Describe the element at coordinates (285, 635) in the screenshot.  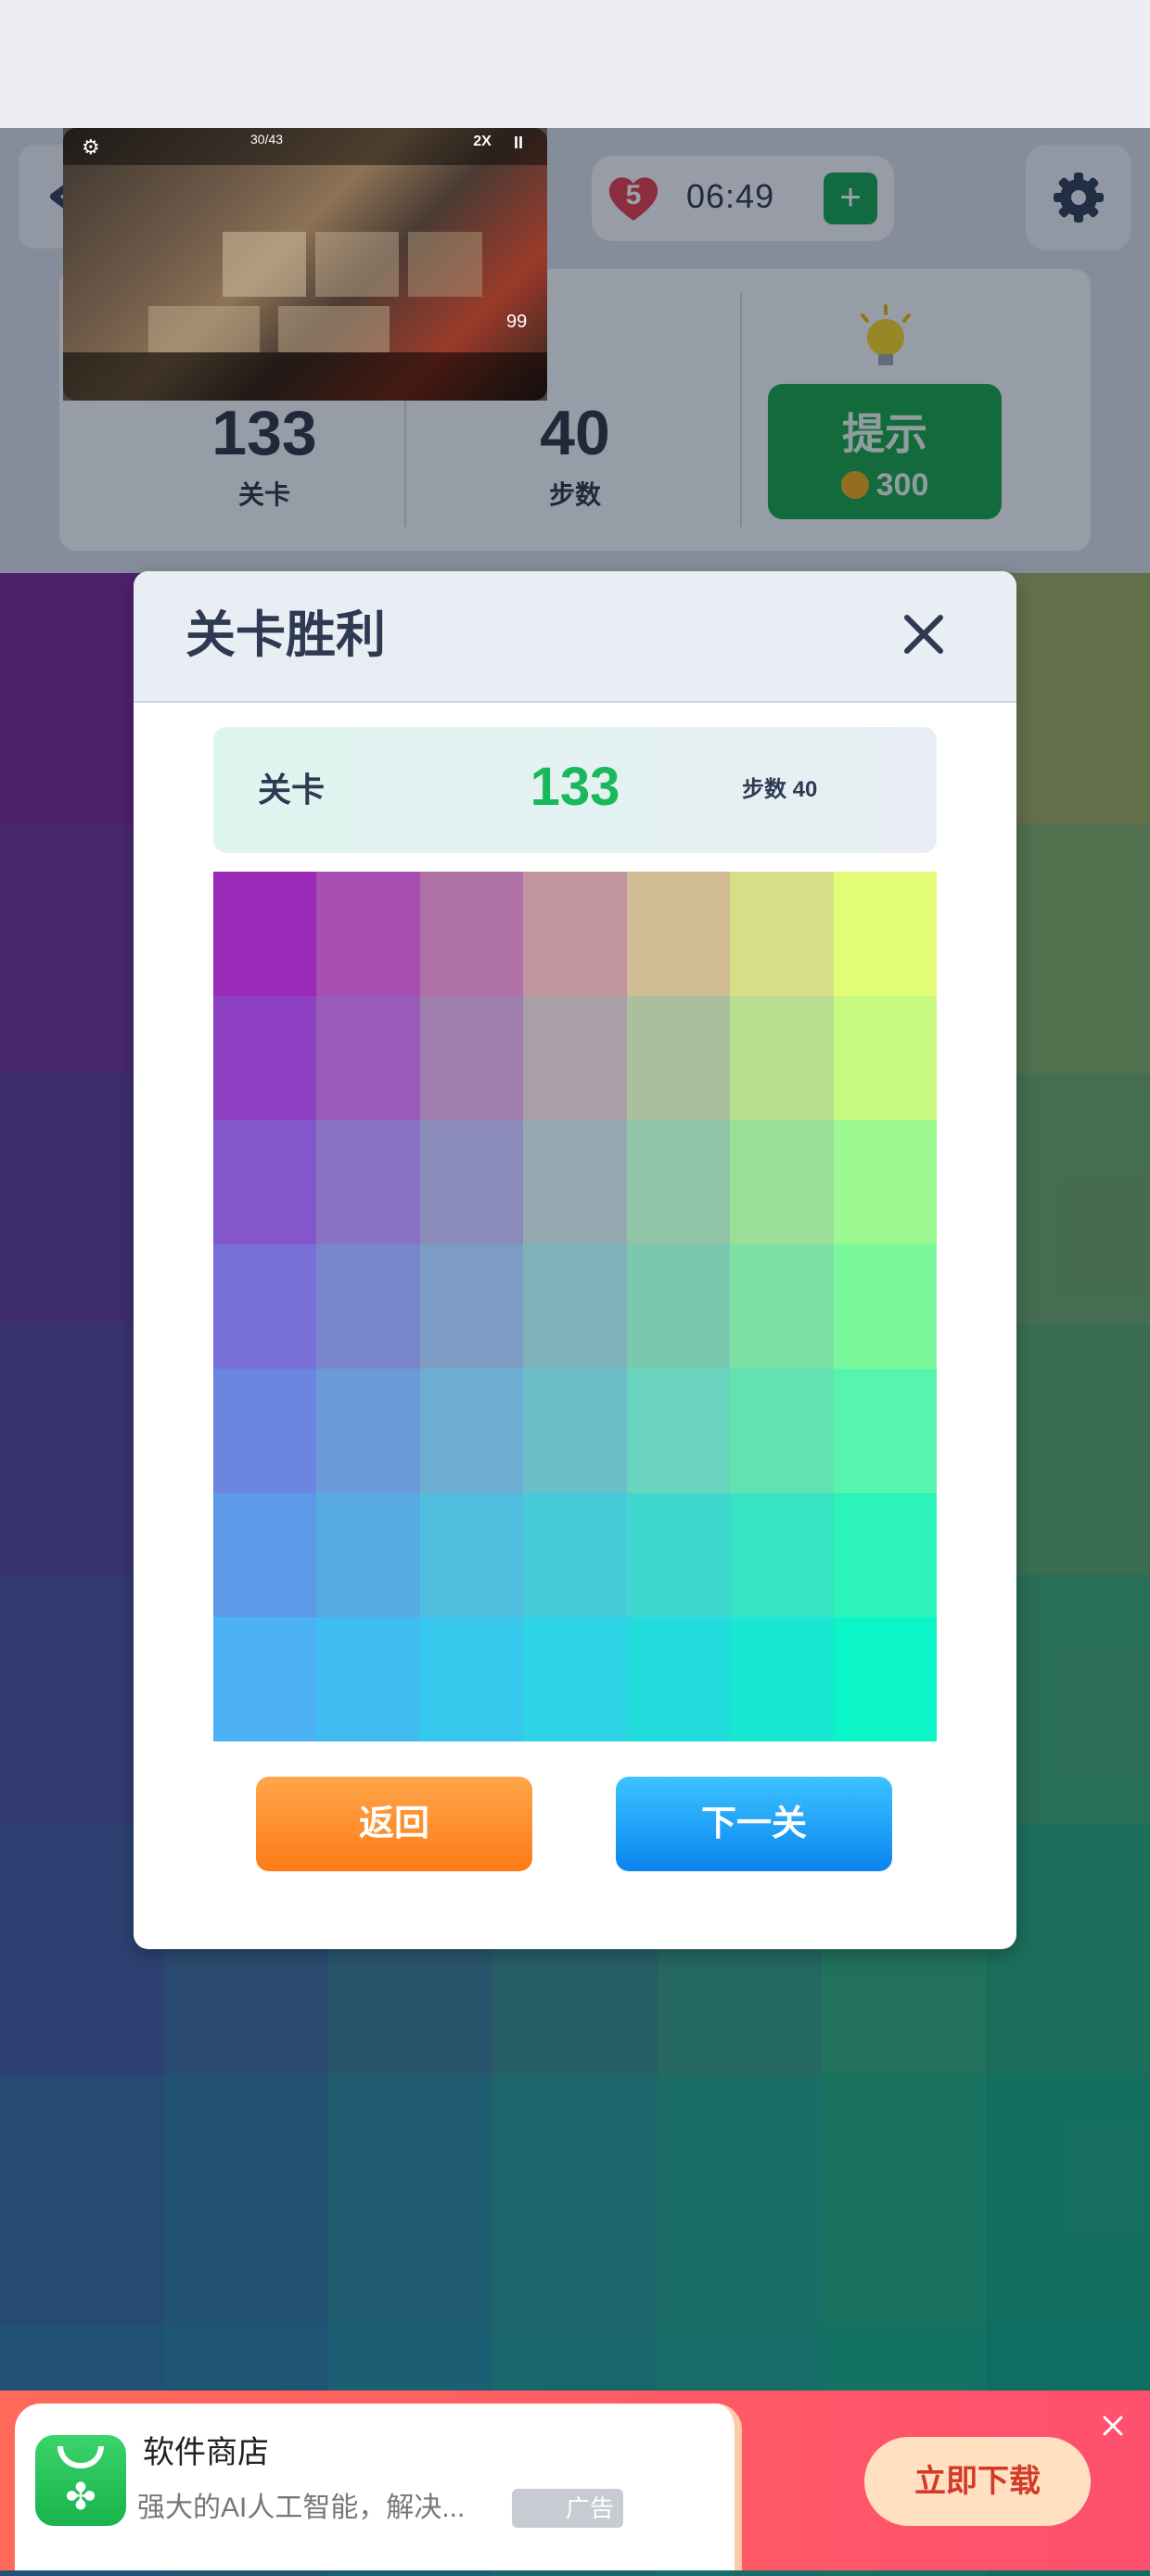
I see `modal-title: 关卡胜利` at that location.